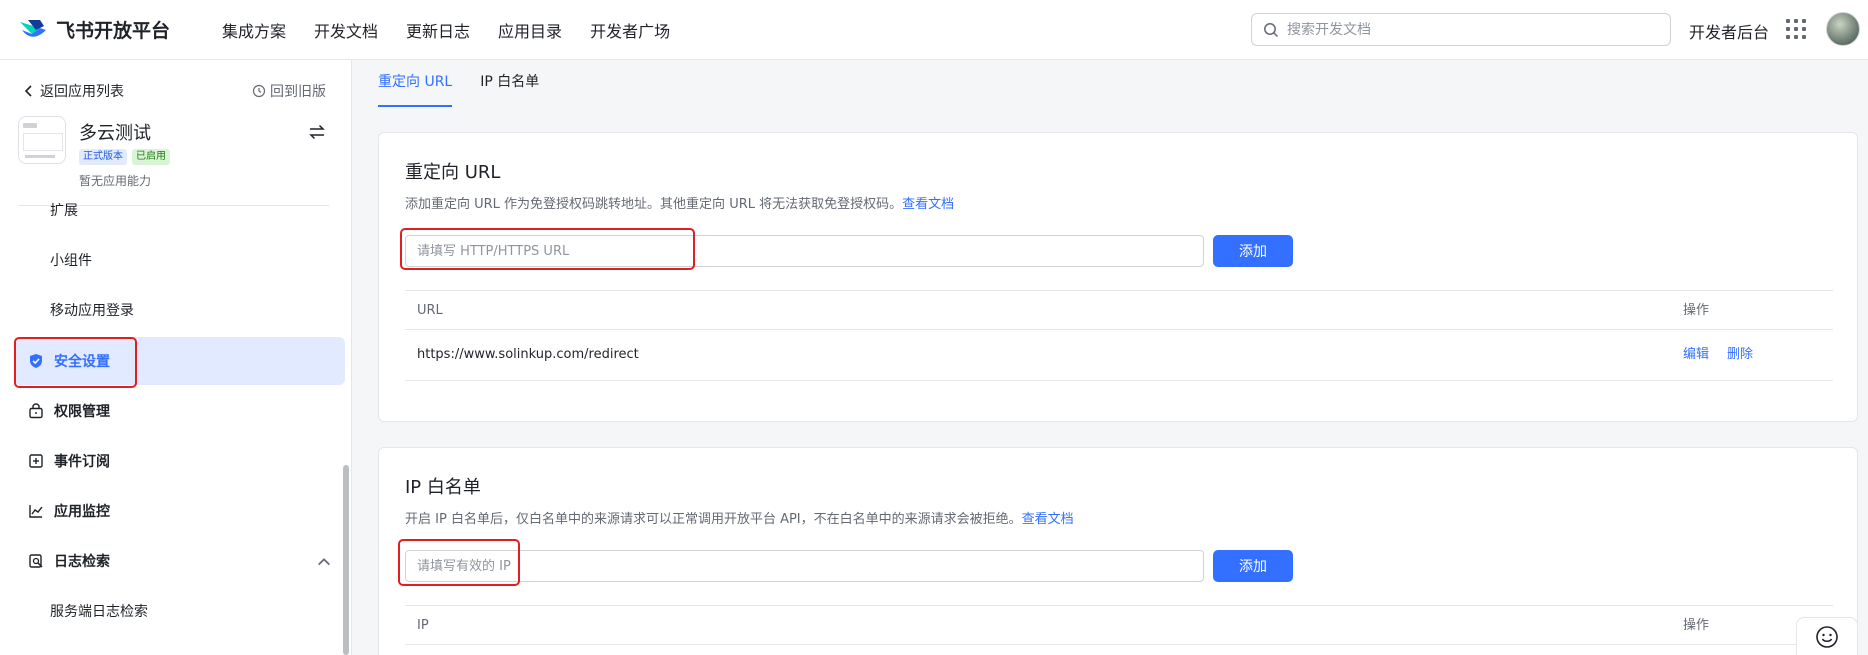 This screenshot has height=655, width=1868. I want to click on sidebar-item-label: 扩展, so click(64, 211).